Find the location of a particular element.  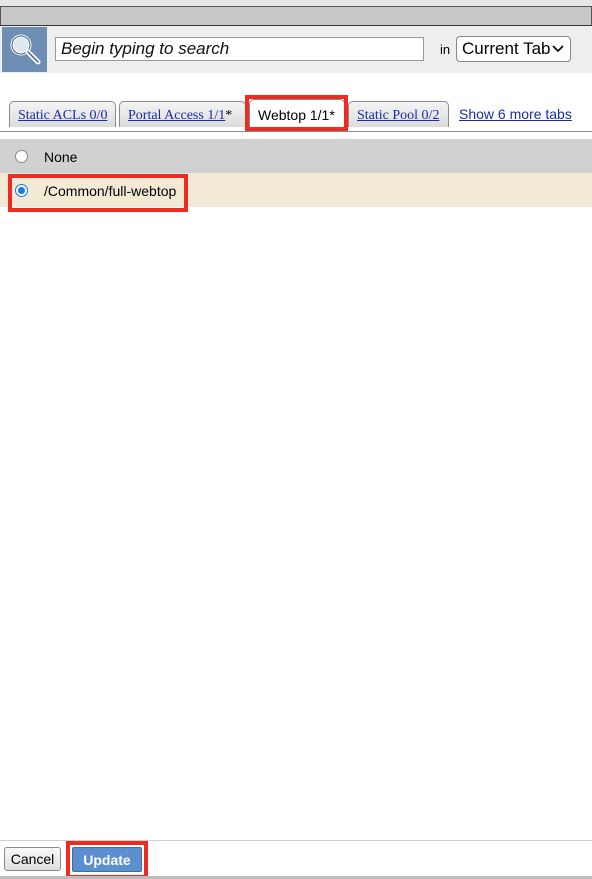

tab-portal-access: Portal Access 1/1* is located at coordinates (182, 114).